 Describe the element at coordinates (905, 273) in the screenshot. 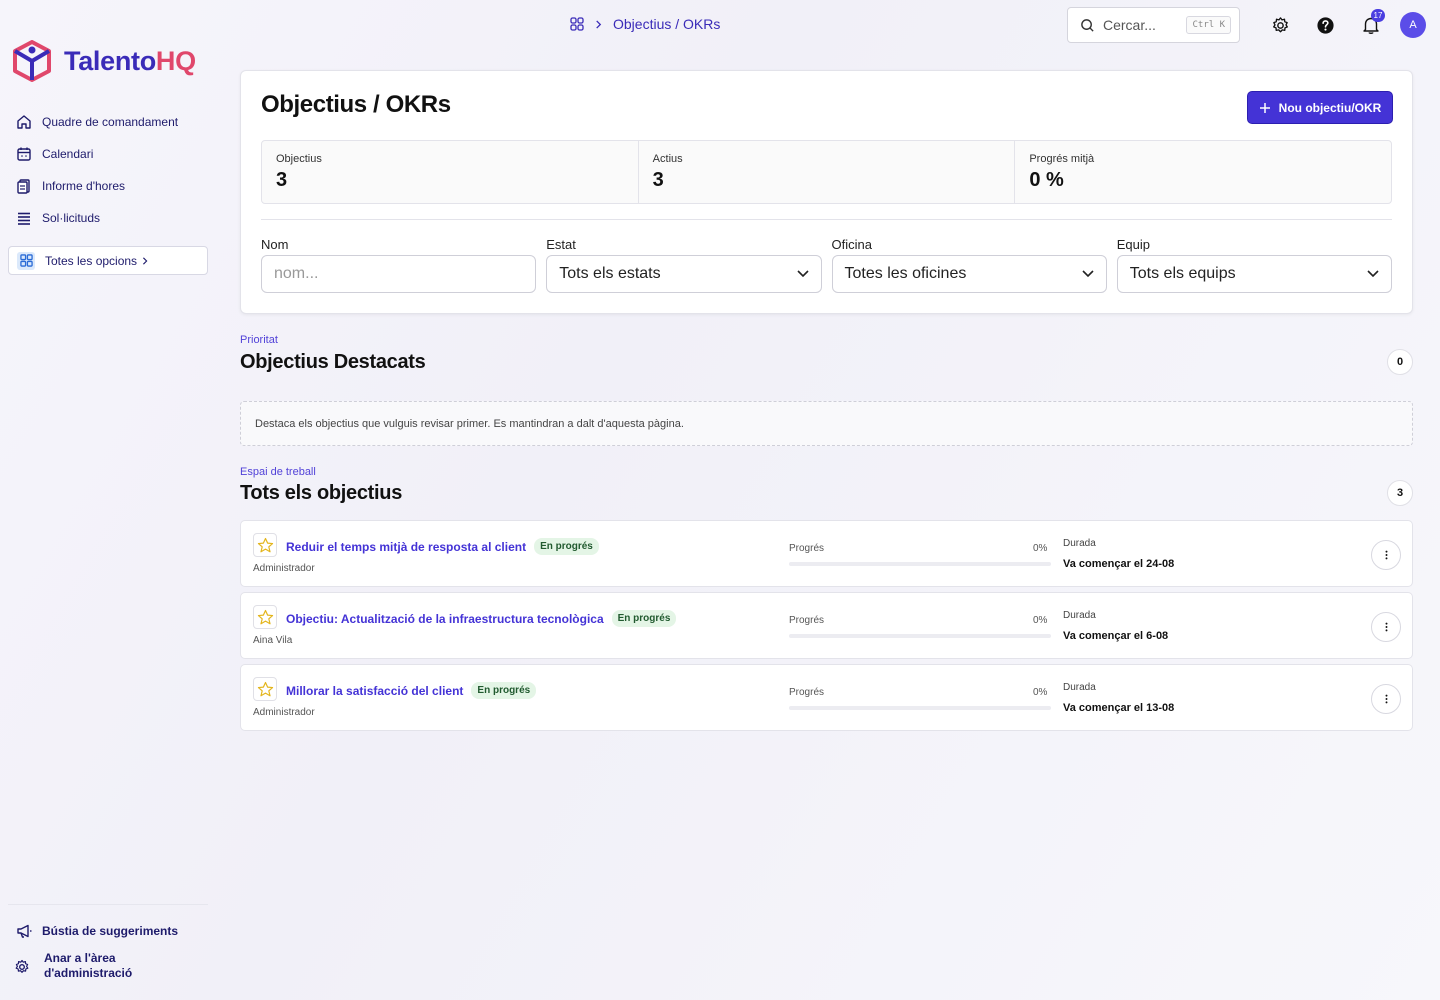

I see `office-select-value: Totes les oficines` at that location.